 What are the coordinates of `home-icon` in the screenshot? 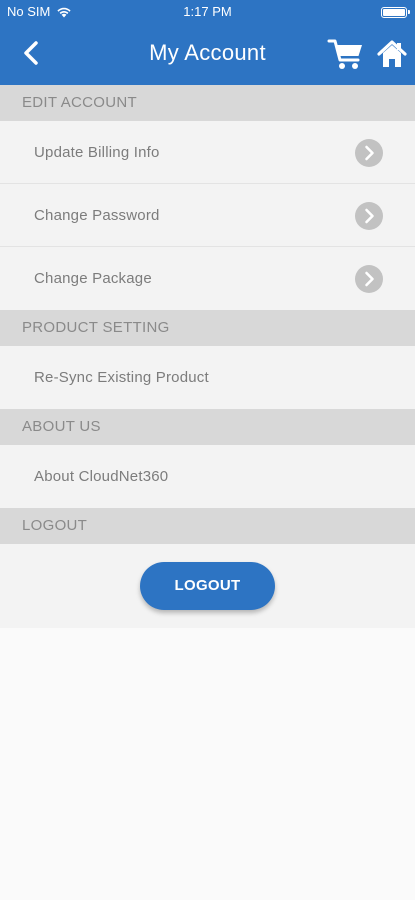 It's located at (392, 53).